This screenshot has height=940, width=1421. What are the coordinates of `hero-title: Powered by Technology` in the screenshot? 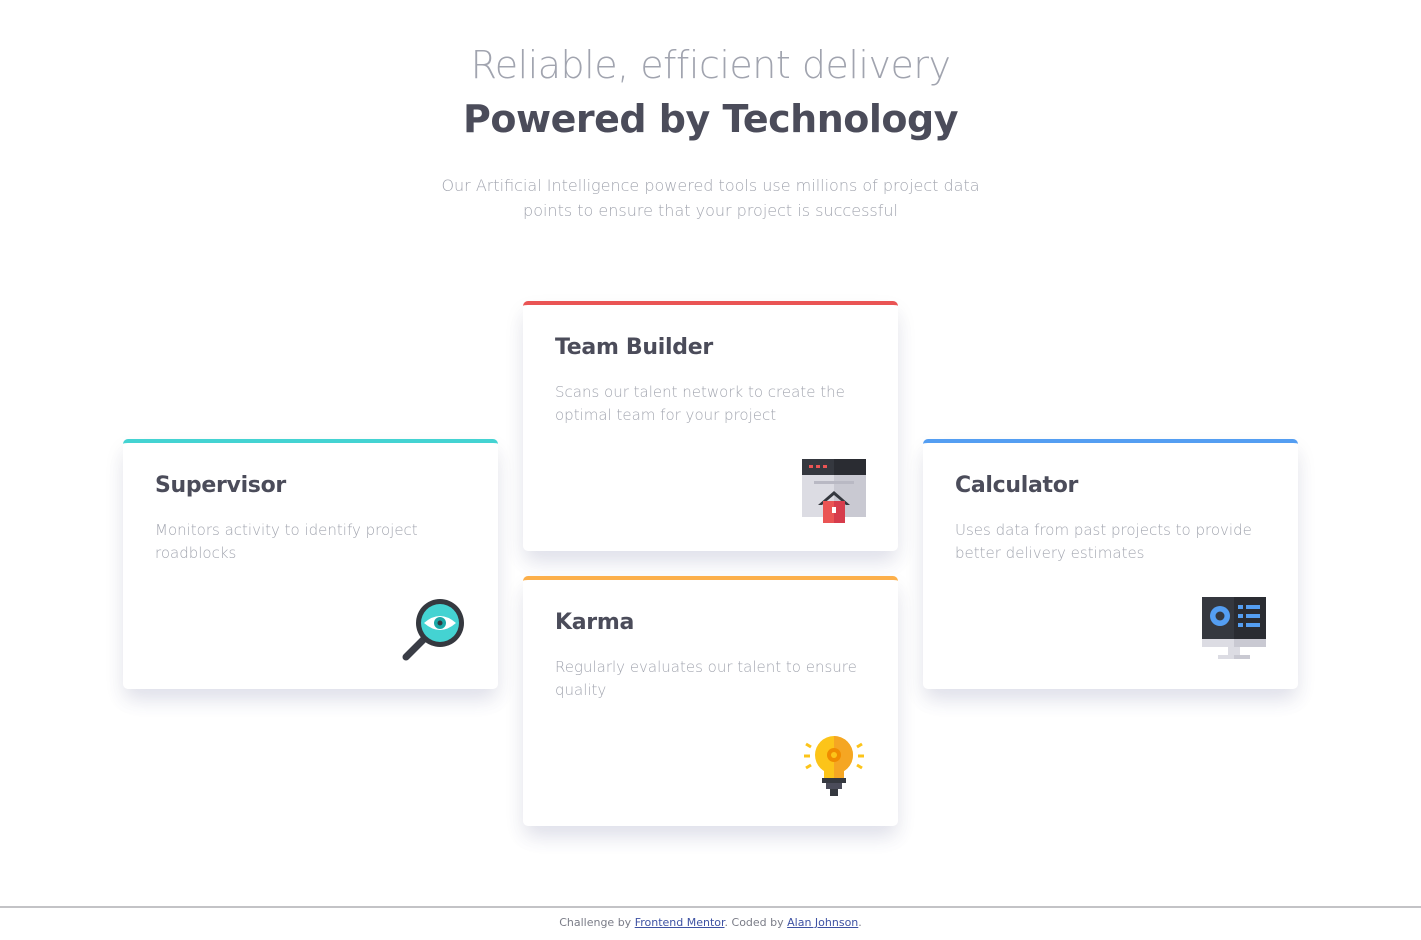 It's located at (710, 119).